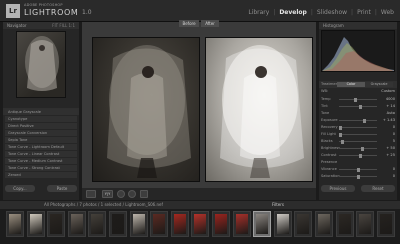 The image size is (400, 244). What do you see at coordinates (379, 84) in the screenshot?
I see `treatment-grayscale: Grayscale` at bounding box center [379, 84].